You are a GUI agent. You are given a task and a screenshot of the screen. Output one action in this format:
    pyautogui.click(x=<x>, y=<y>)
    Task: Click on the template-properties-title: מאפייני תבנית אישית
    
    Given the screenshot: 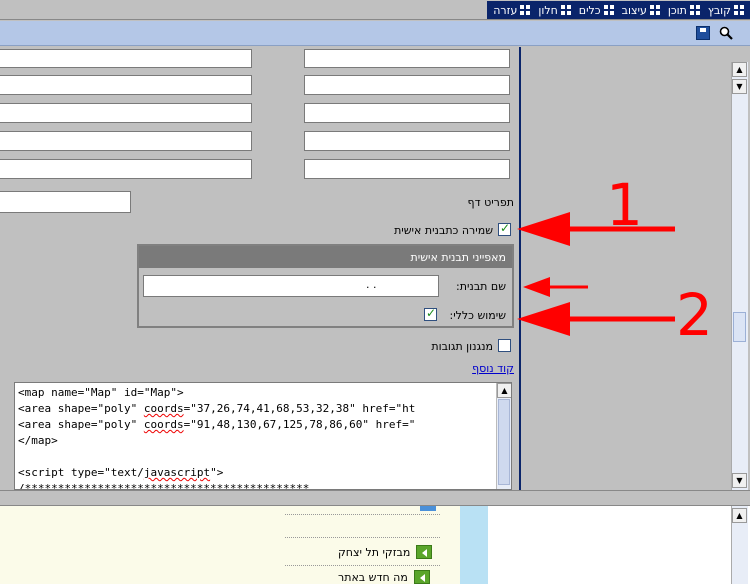 What is the action you would take?
    pyautogui.click(x=458, y=257)
    